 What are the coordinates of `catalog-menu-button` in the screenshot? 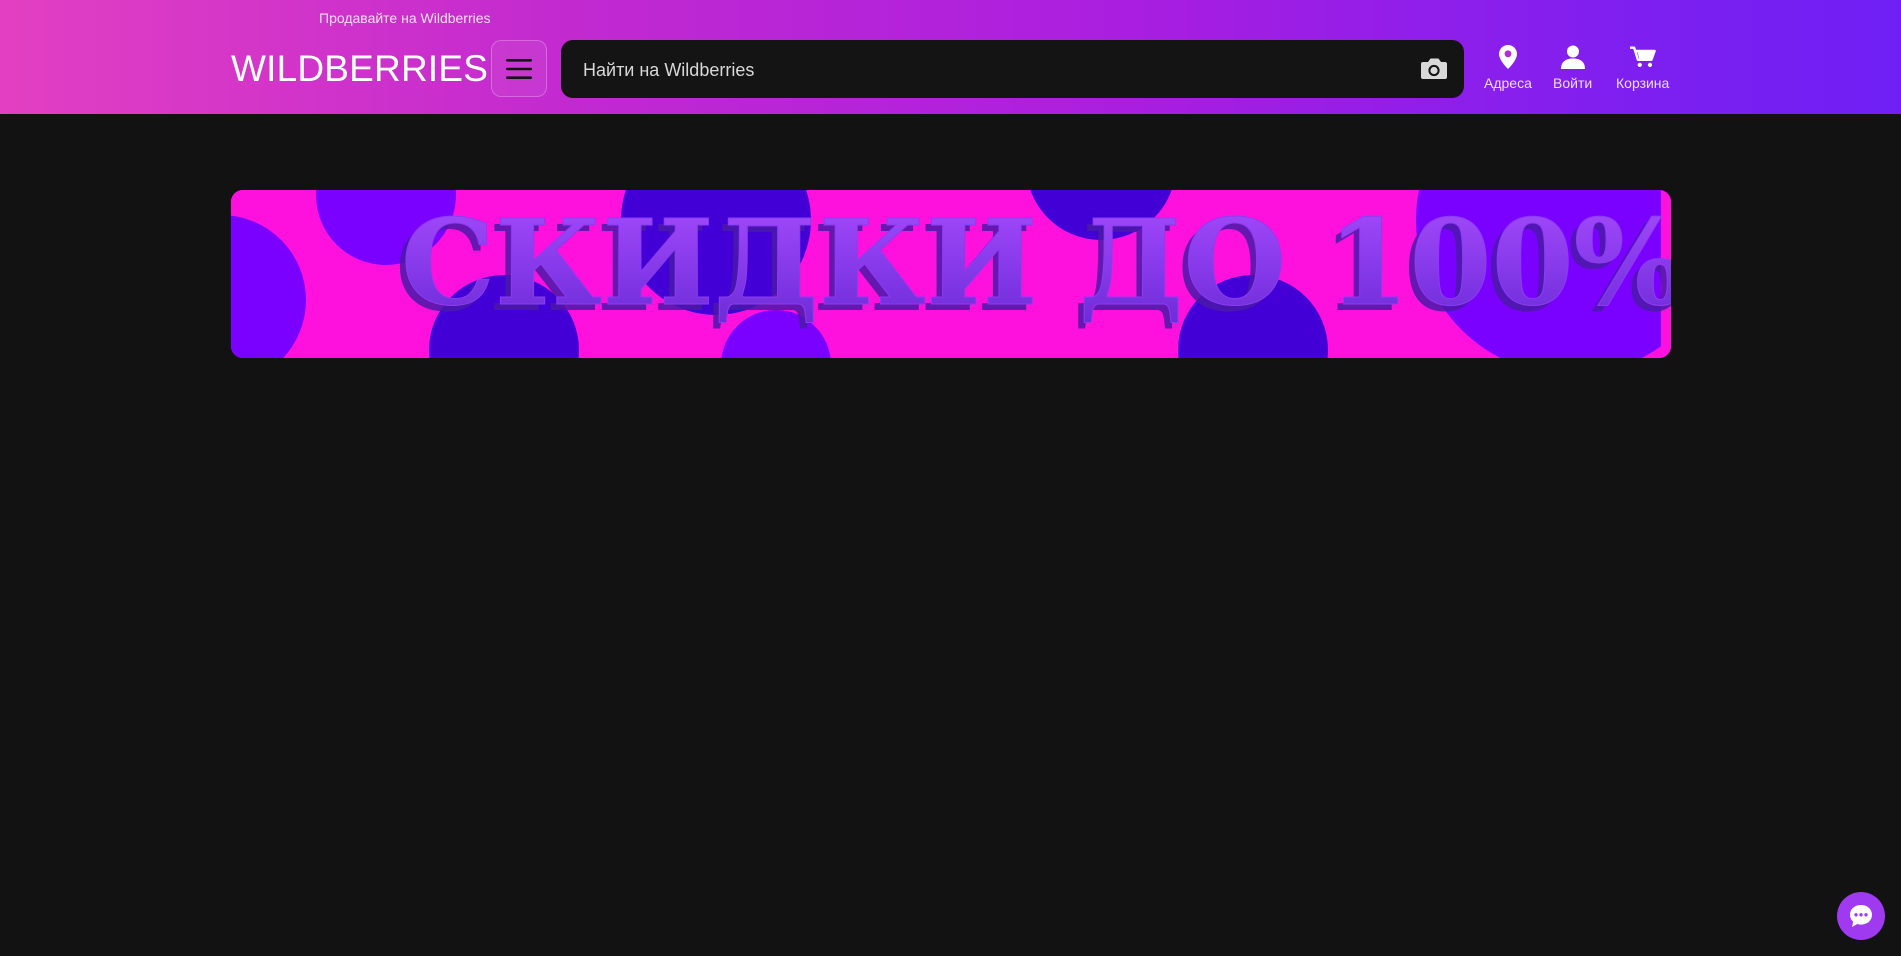 It's located at (519, 68).